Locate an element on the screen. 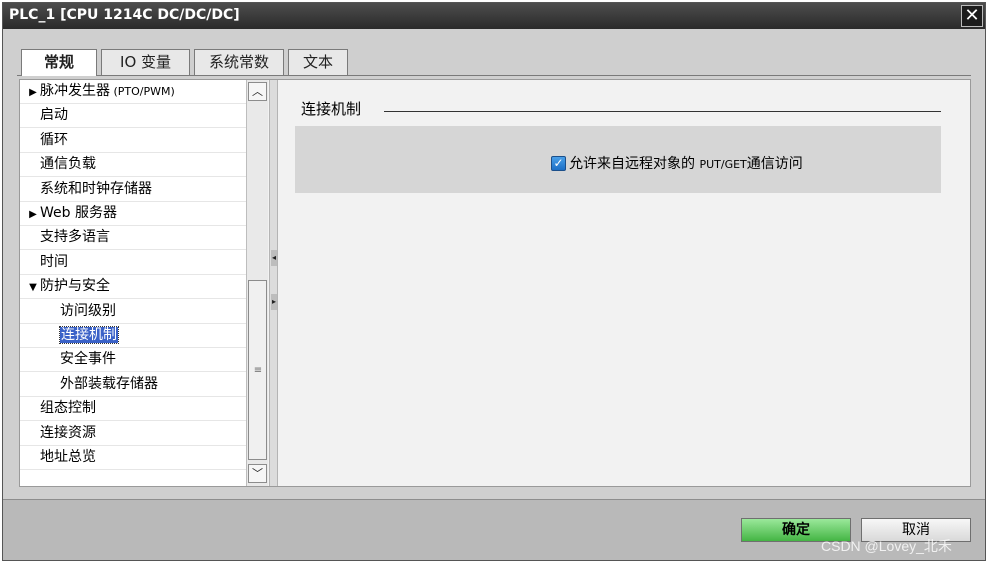 The width and height of the screenshot is (988, 563). nav-scrollbar: ︿ ≡ ﹀ is located at coordinates (257, 283).